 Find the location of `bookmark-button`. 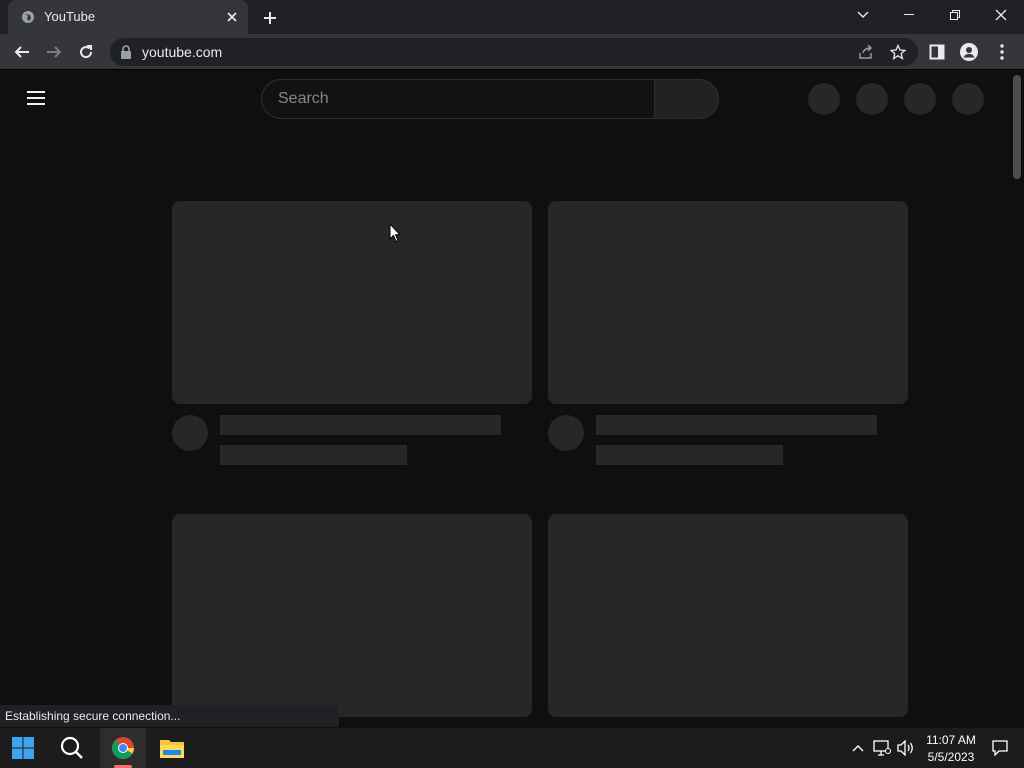

bookmark-button is located at coordinates (898, 52).